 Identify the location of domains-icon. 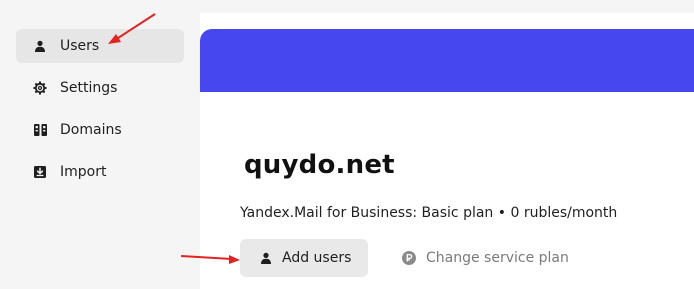
(40, 130).